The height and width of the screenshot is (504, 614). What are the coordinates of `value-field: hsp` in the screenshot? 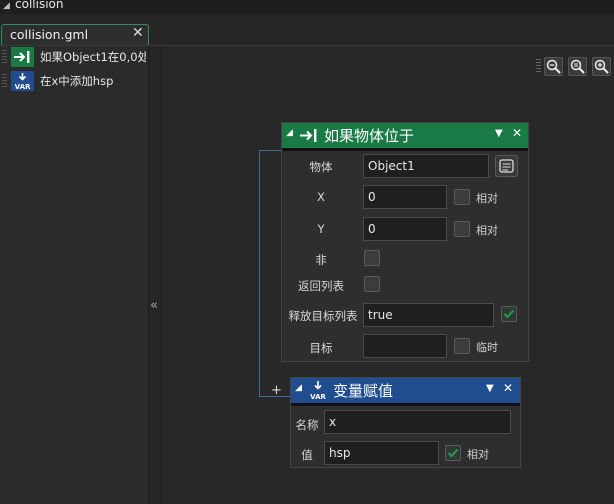 It's located at (381, 453).